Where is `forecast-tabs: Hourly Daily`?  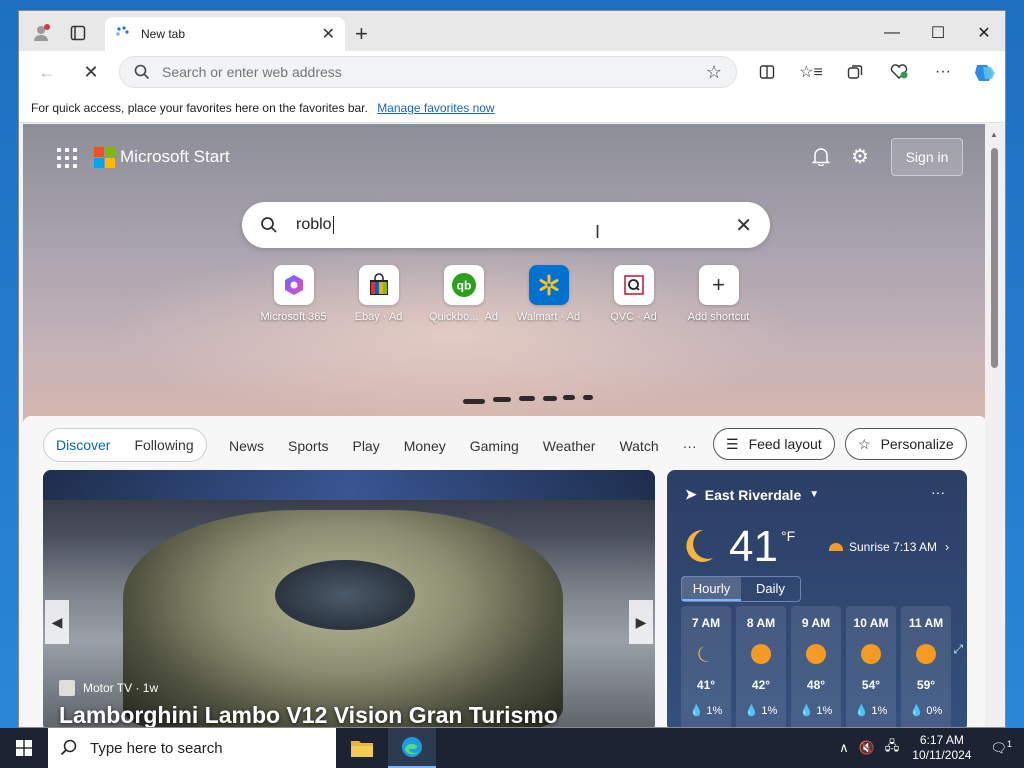 forecast-tabs: Hourly Daily is located at coordinates (741, 589).